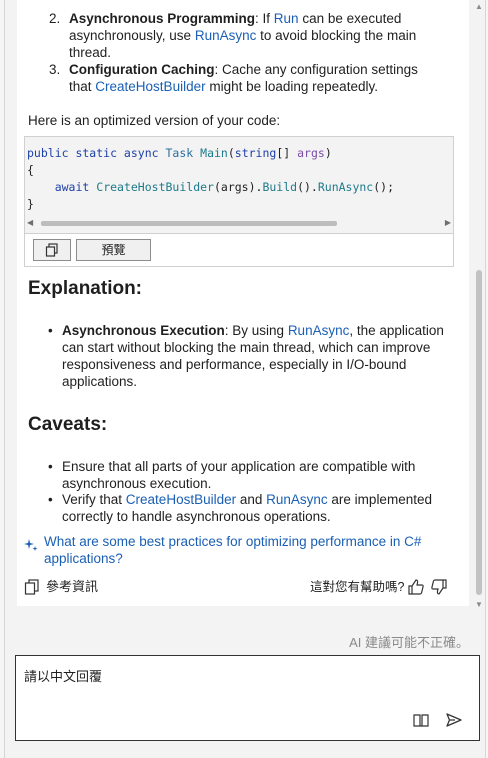  I want to click on list-item-text: : If, so click(264, 18).